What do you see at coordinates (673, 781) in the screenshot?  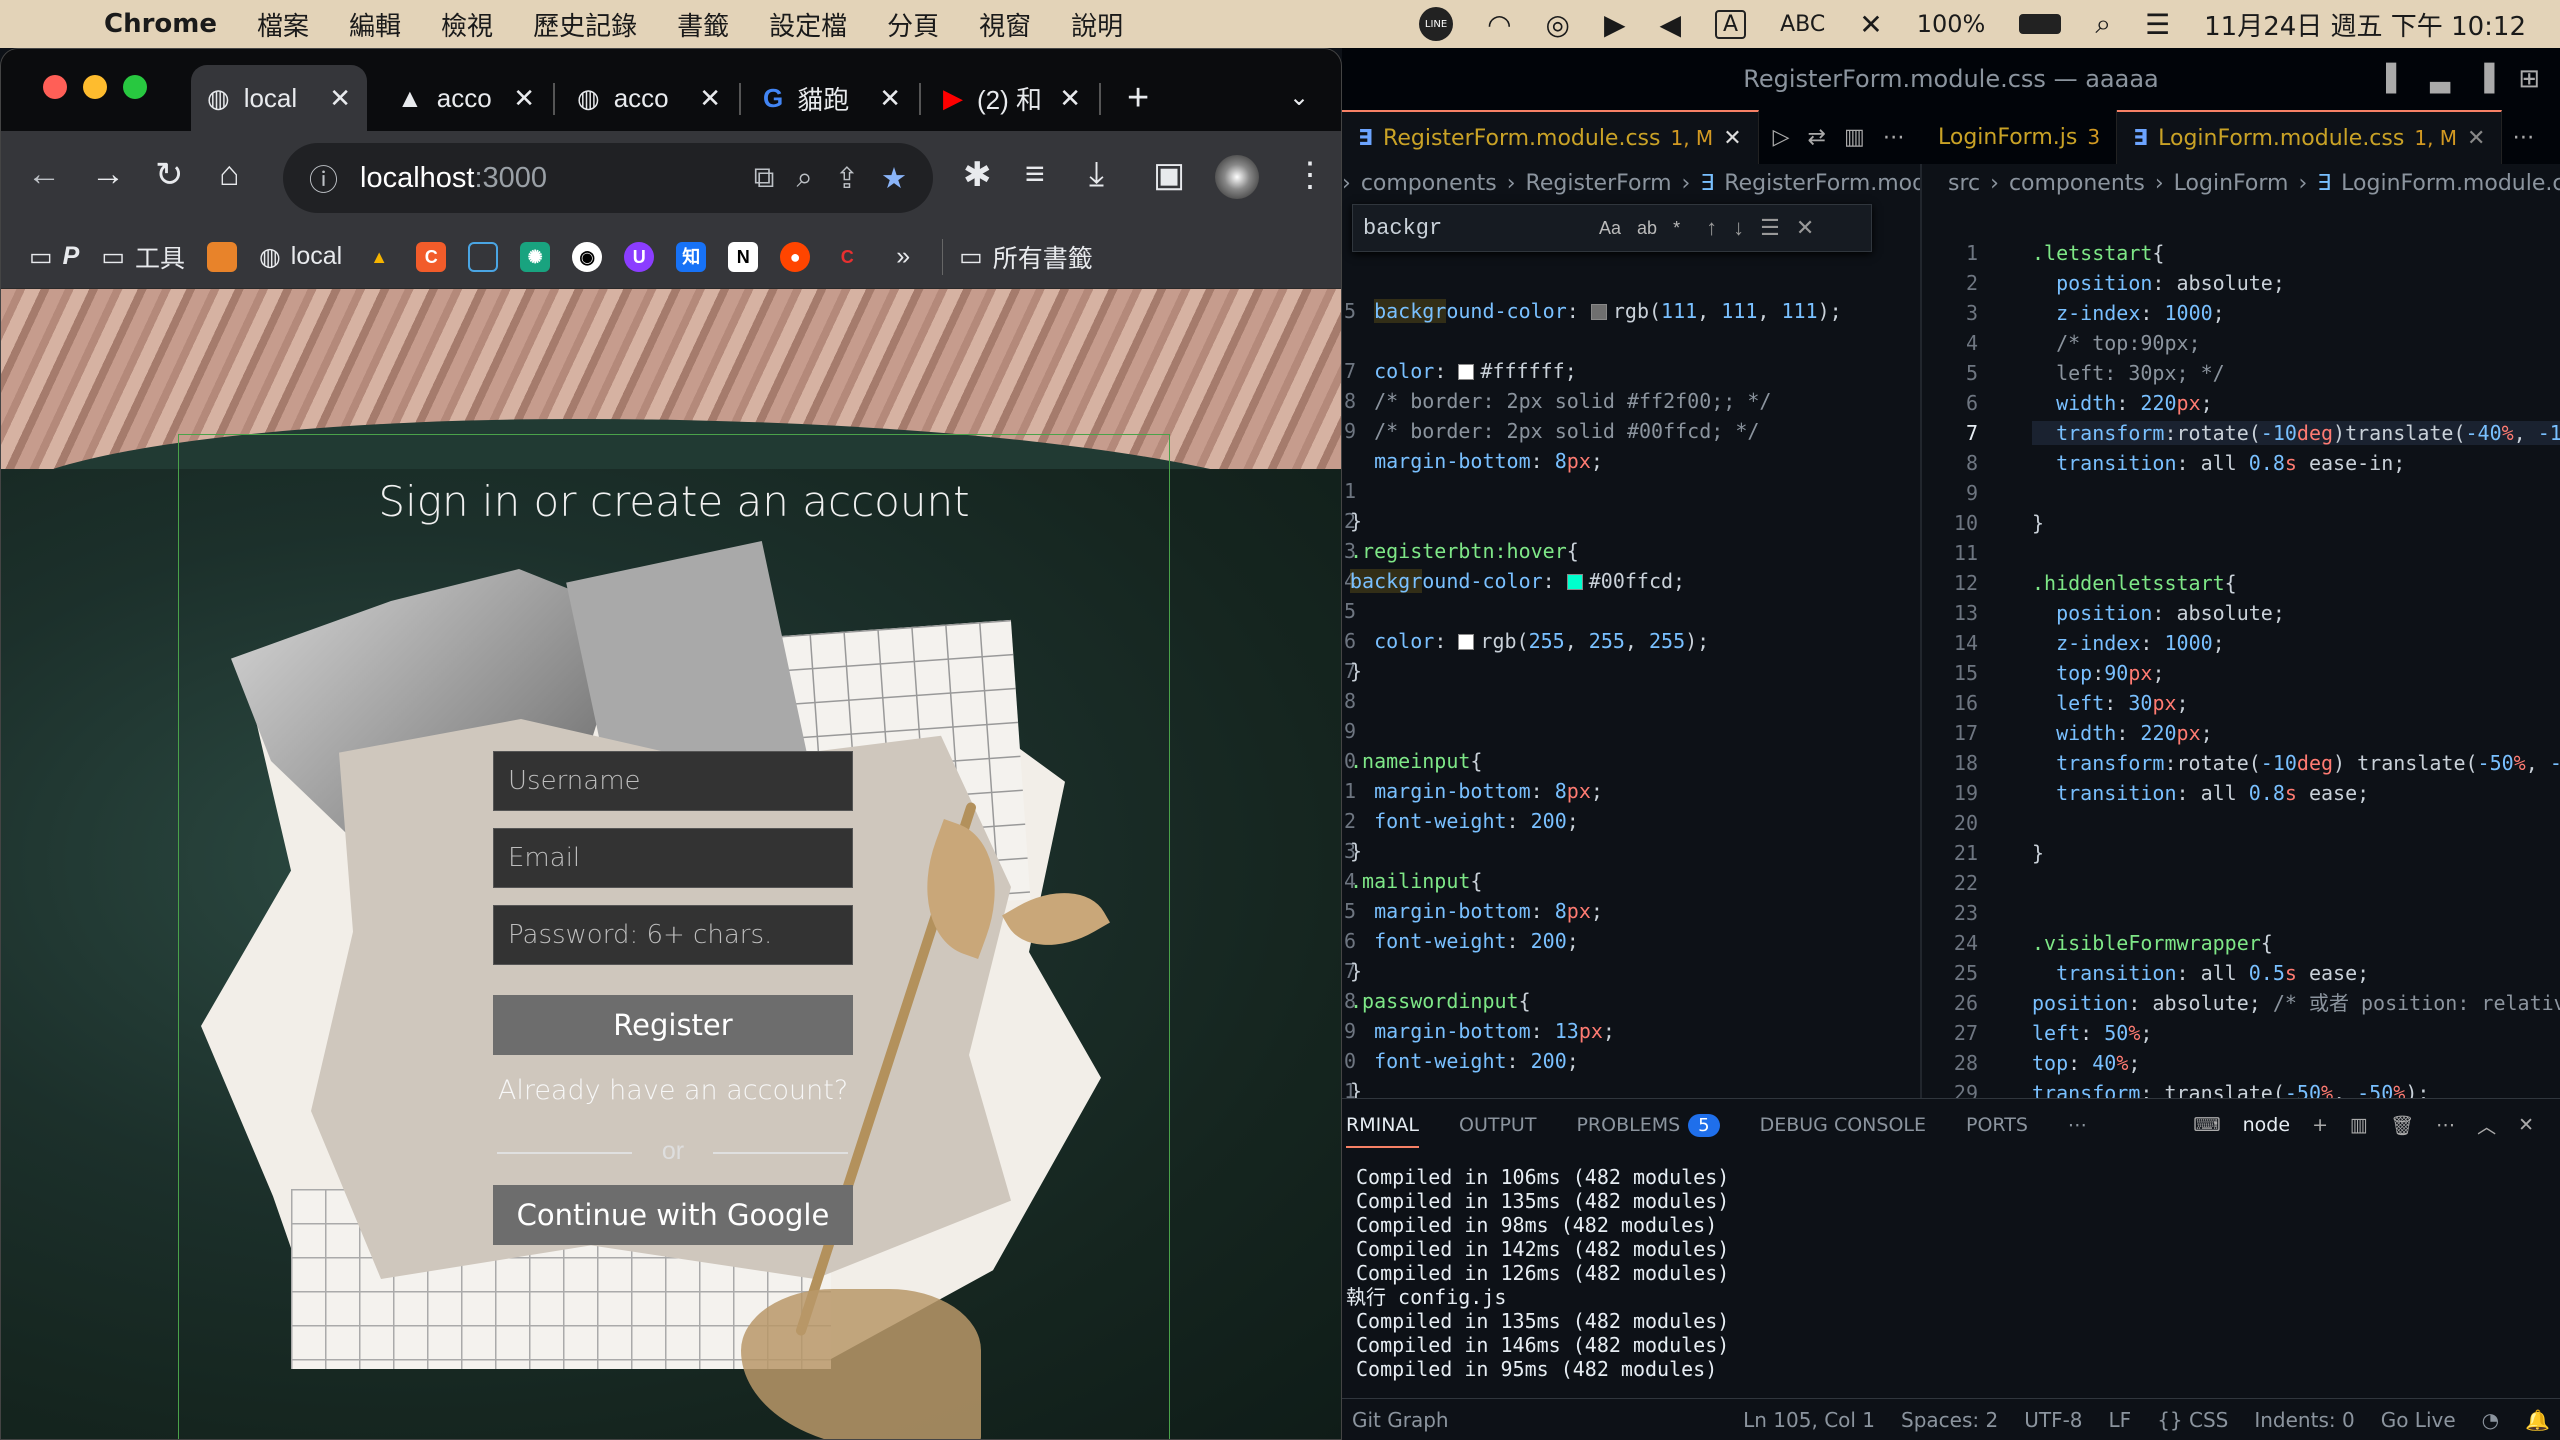 I see `username-input: Username` at bounding box center [673, 781].